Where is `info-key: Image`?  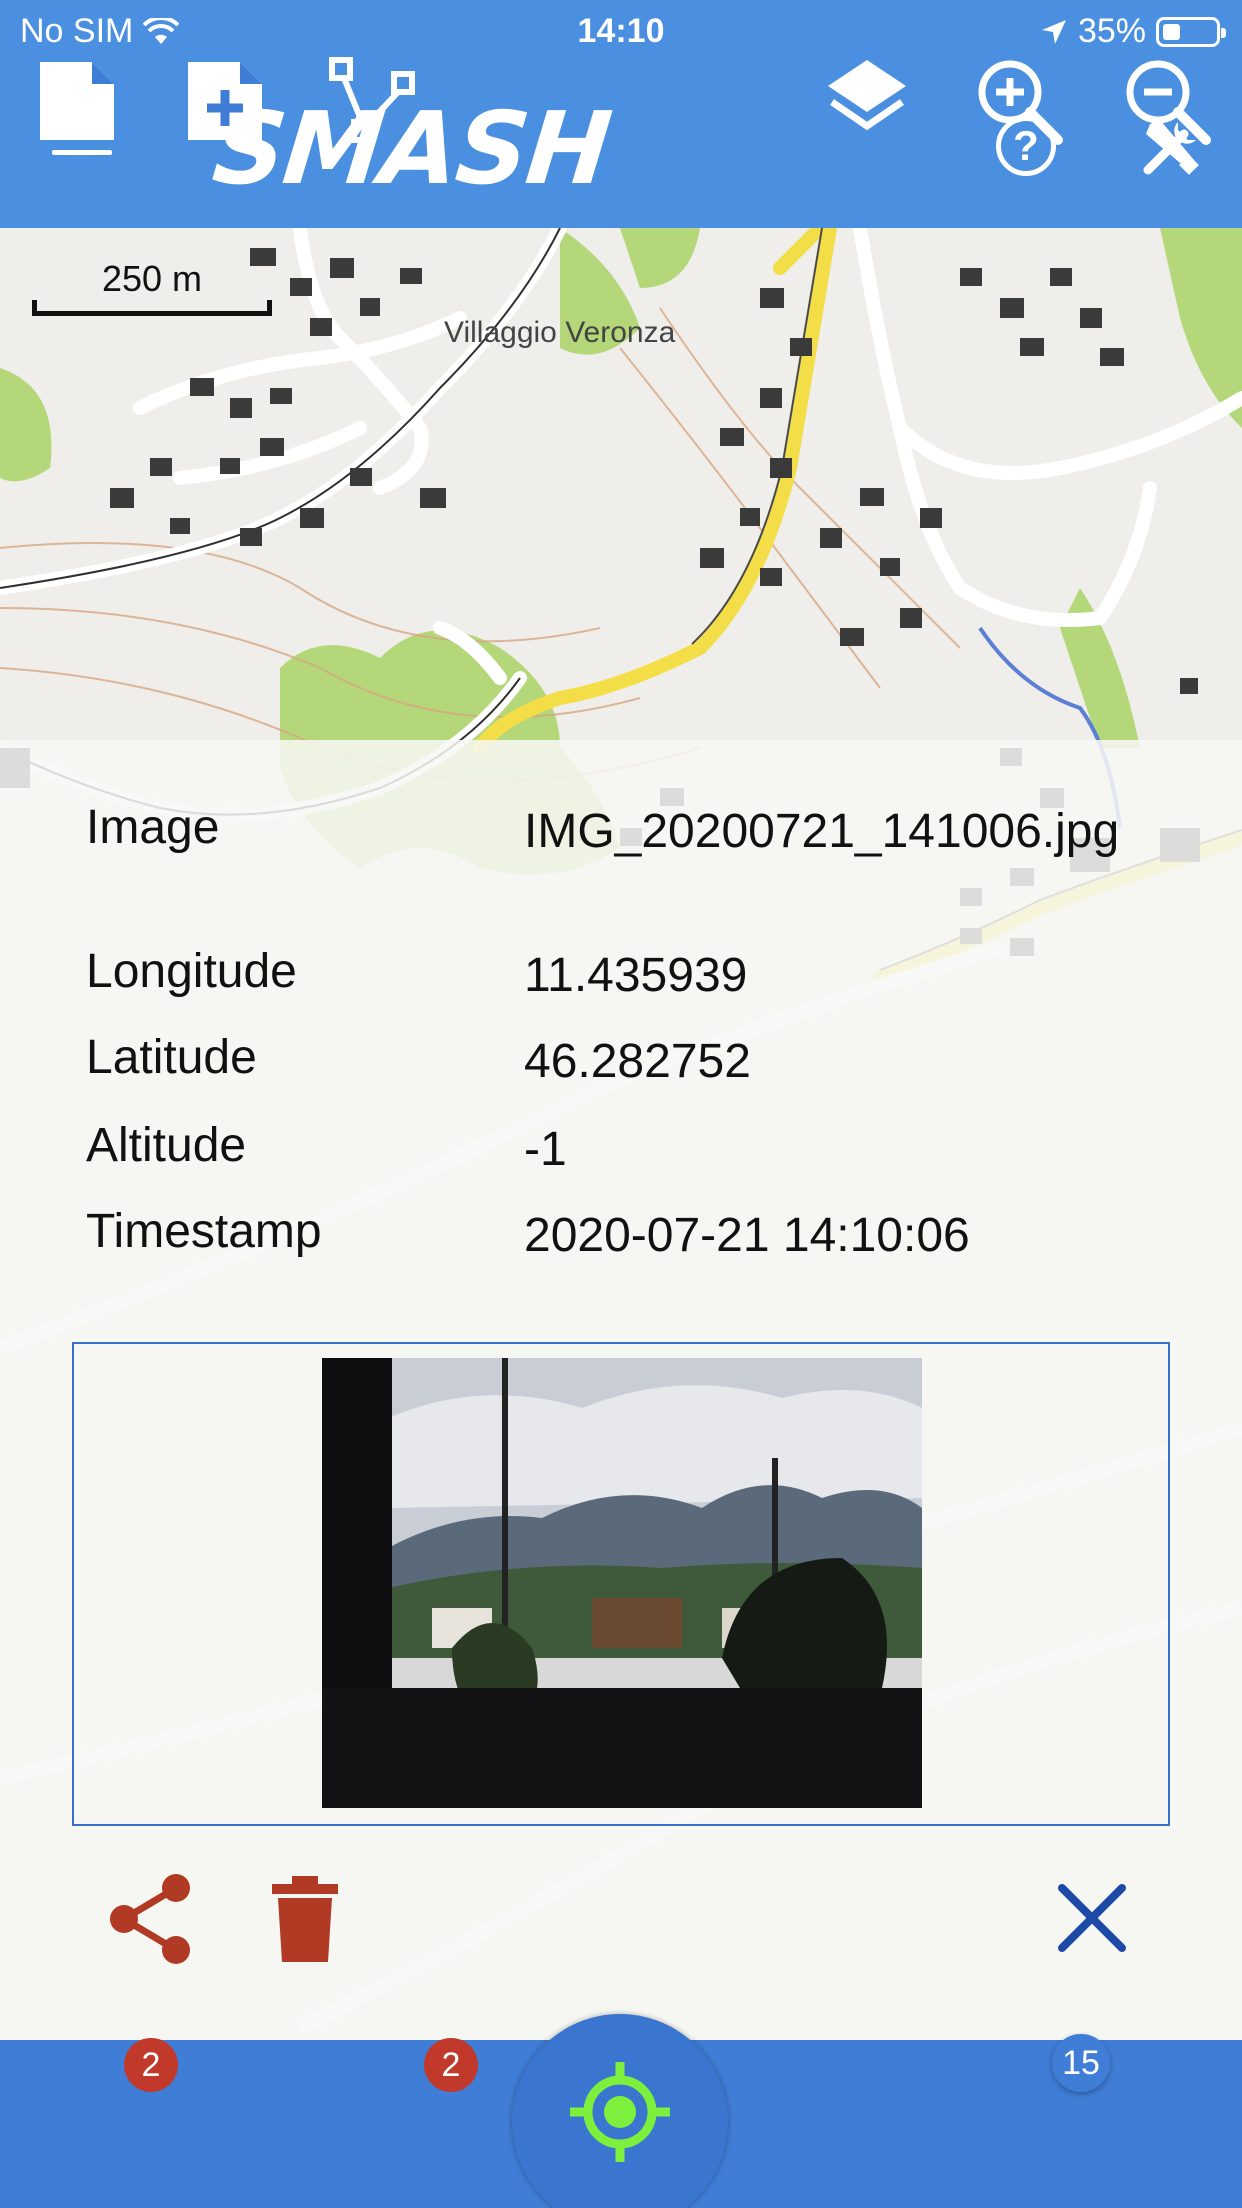
info-key: Image is located at coordinates (153, 827).